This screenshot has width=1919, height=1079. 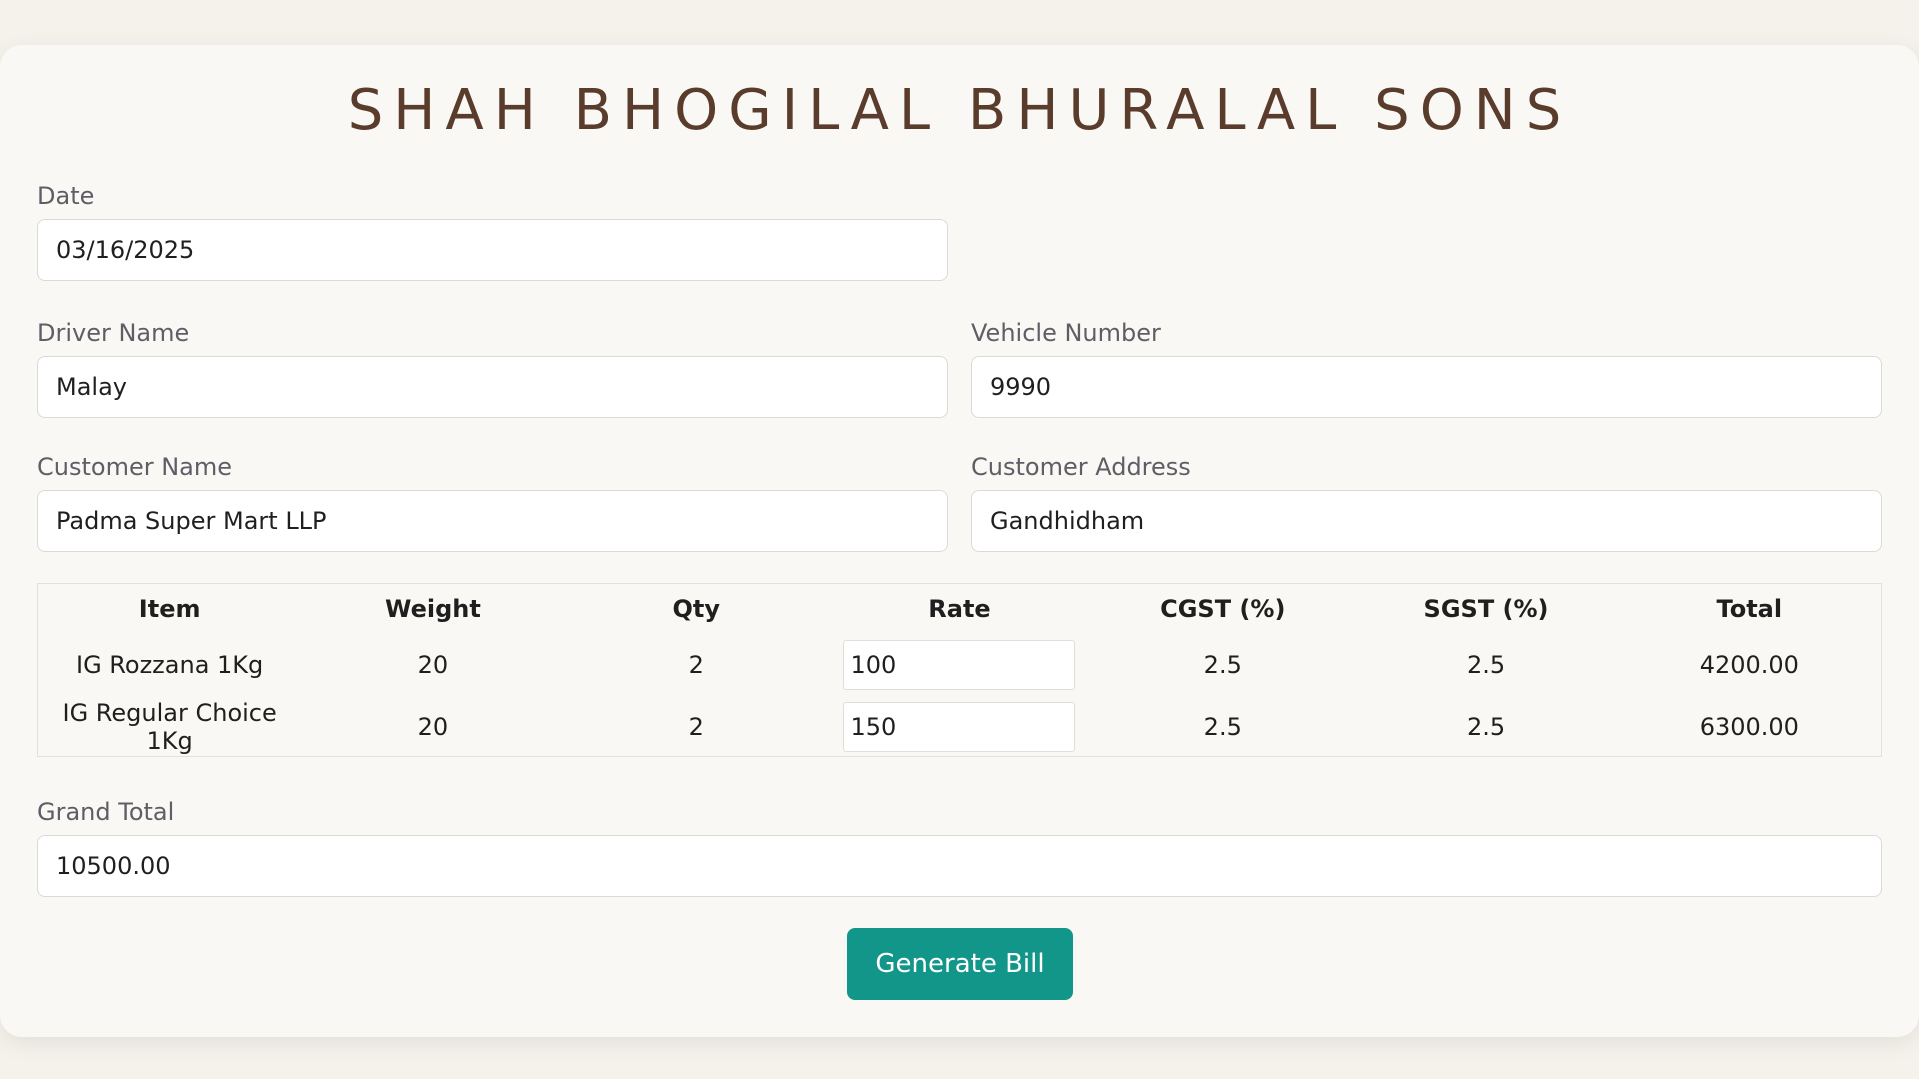 I want to click on vehicle-number-label: Vehicle Number, so click(x=1066, y=333).